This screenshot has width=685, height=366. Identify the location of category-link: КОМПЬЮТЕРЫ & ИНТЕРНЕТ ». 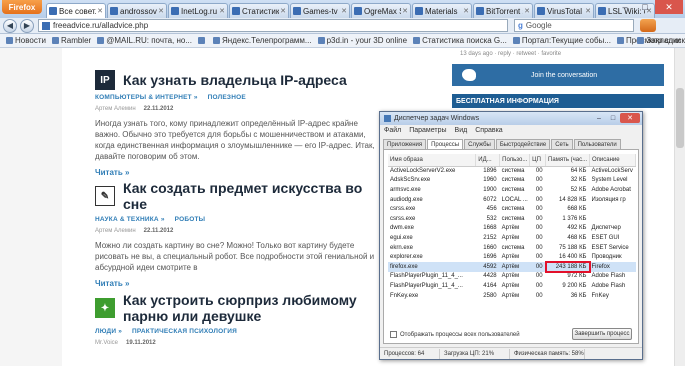
(146, 97).